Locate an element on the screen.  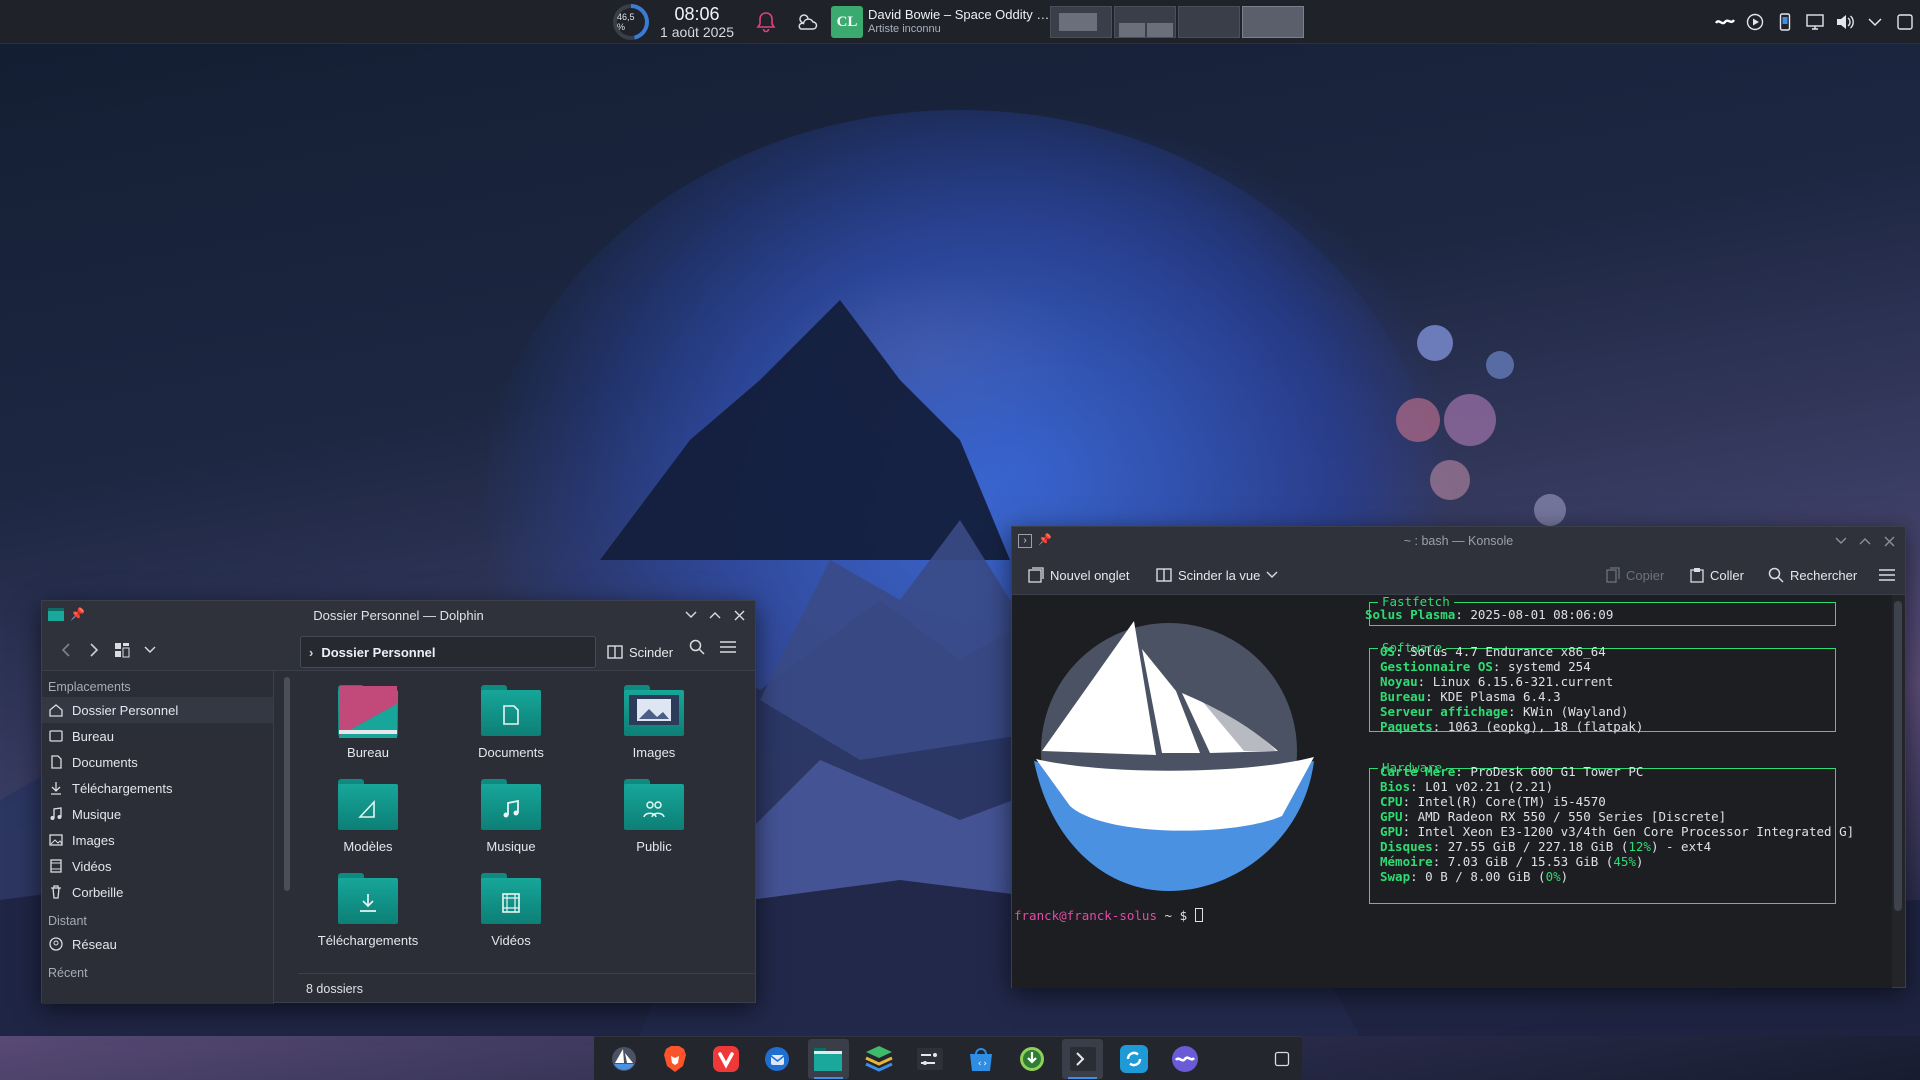
folder-public: Public is located at coordinates (654, 815).